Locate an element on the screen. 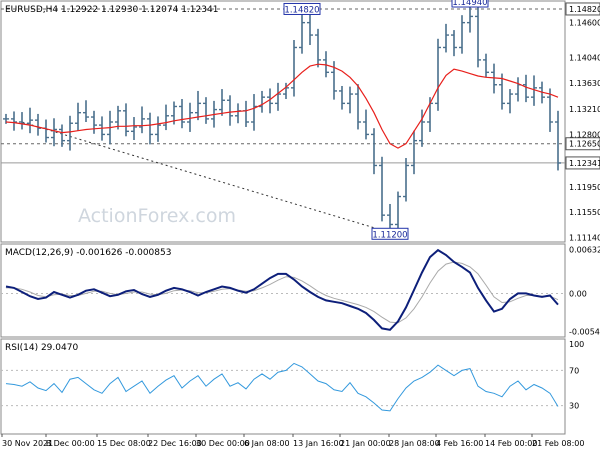  price-tick-label: 1.14040 is located at coordinates (584, 57).